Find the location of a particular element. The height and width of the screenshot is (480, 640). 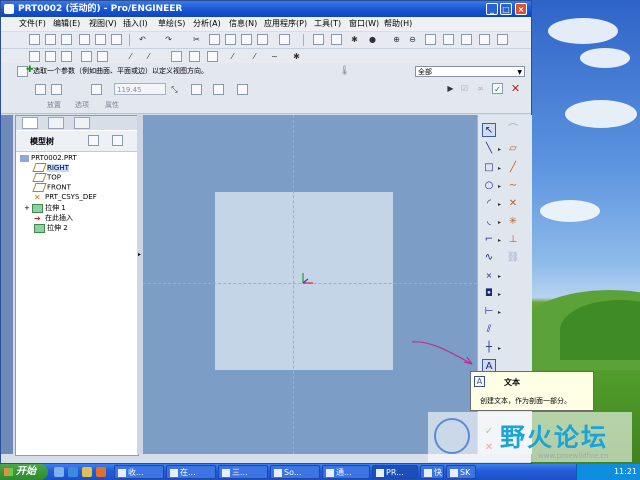

datum-point-tool-icon: ✱ is located at coordinates (296, 56).